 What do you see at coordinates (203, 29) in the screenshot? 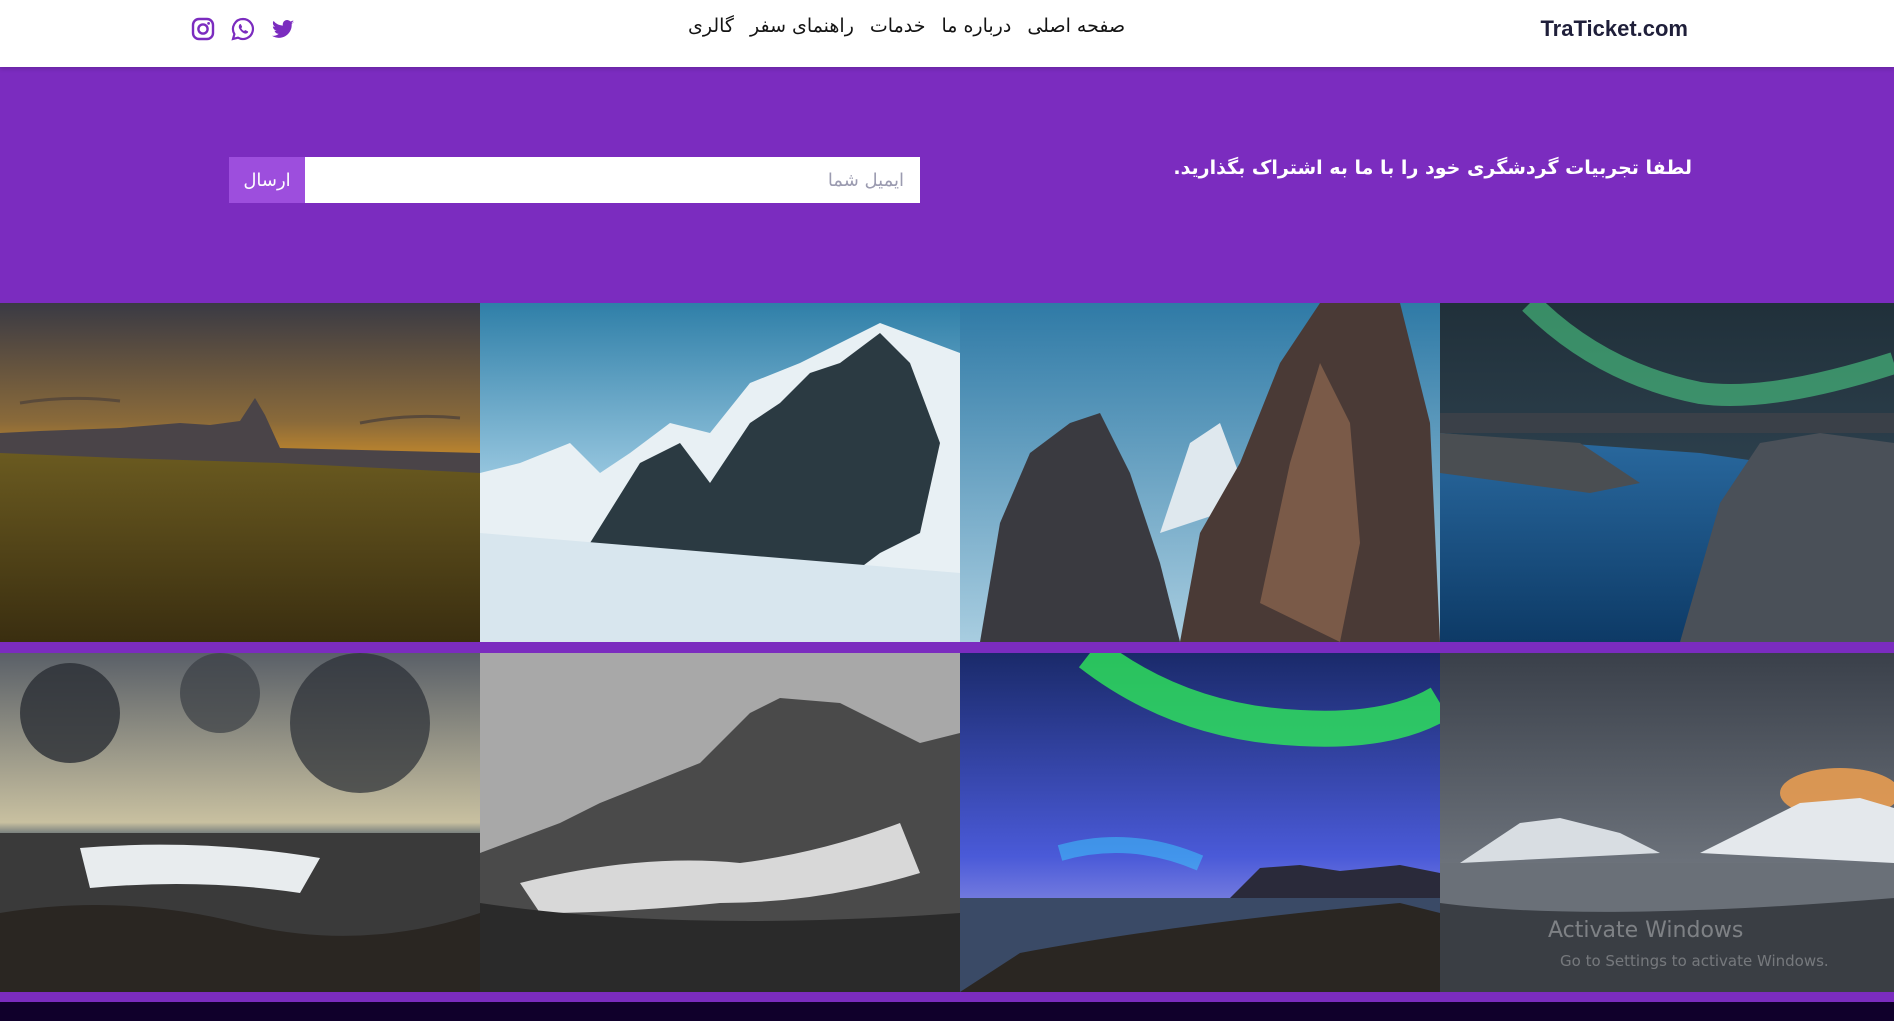
I see `instagram-icon` at bounding box center [203, 29].